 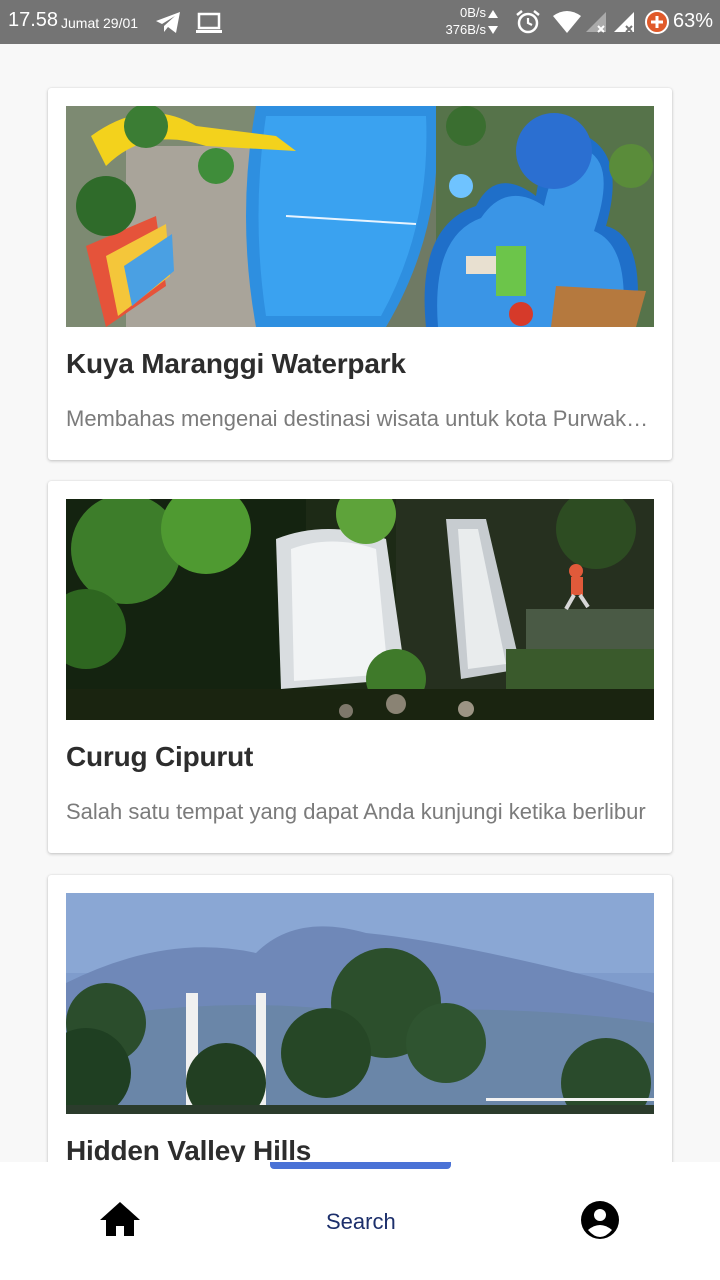 I want to click on active-tab-indicator, so click(x=360, y=1165).